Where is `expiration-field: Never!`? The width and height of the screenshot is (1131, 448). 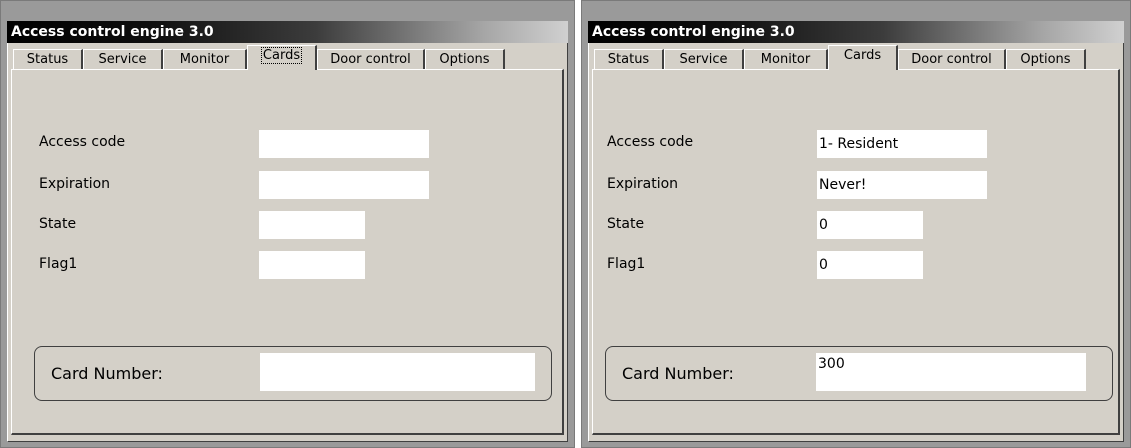
expiration-field: Never! is located at coordinates (902, 185).